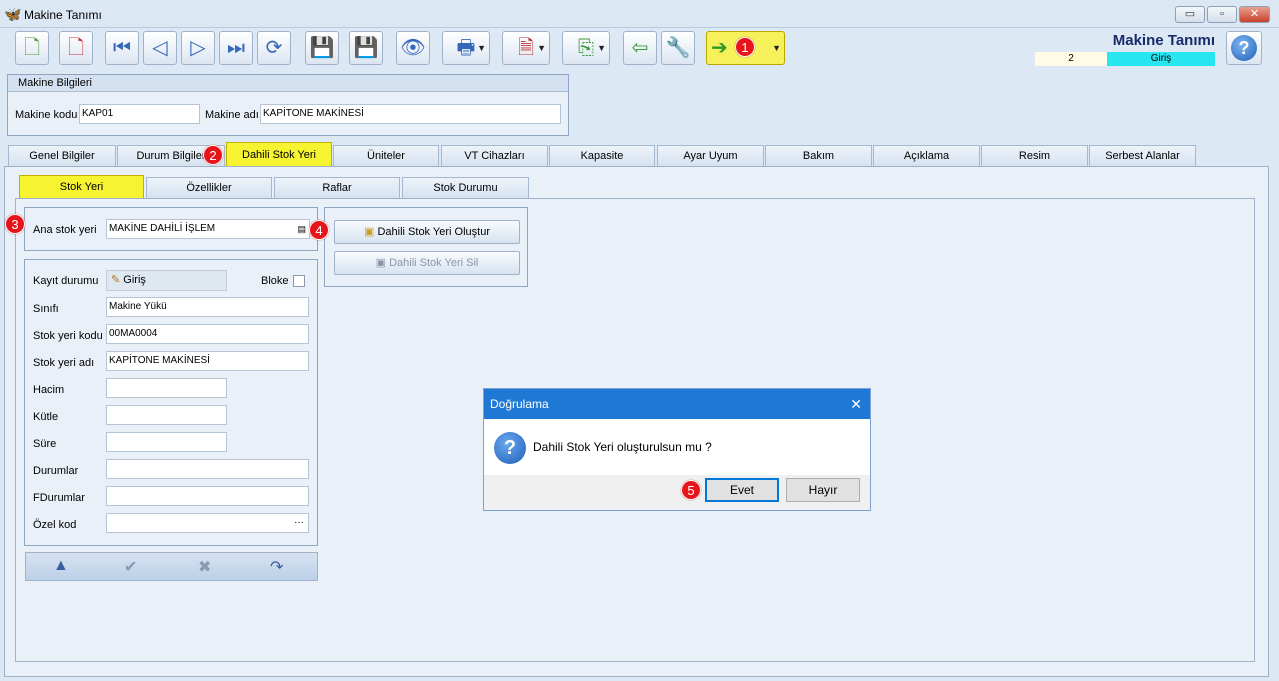 This screenshot has width=1279, height=681. Describe the element at coordinates (207, 523) in the screenshot. I see `special-code-field: ···` at that location.